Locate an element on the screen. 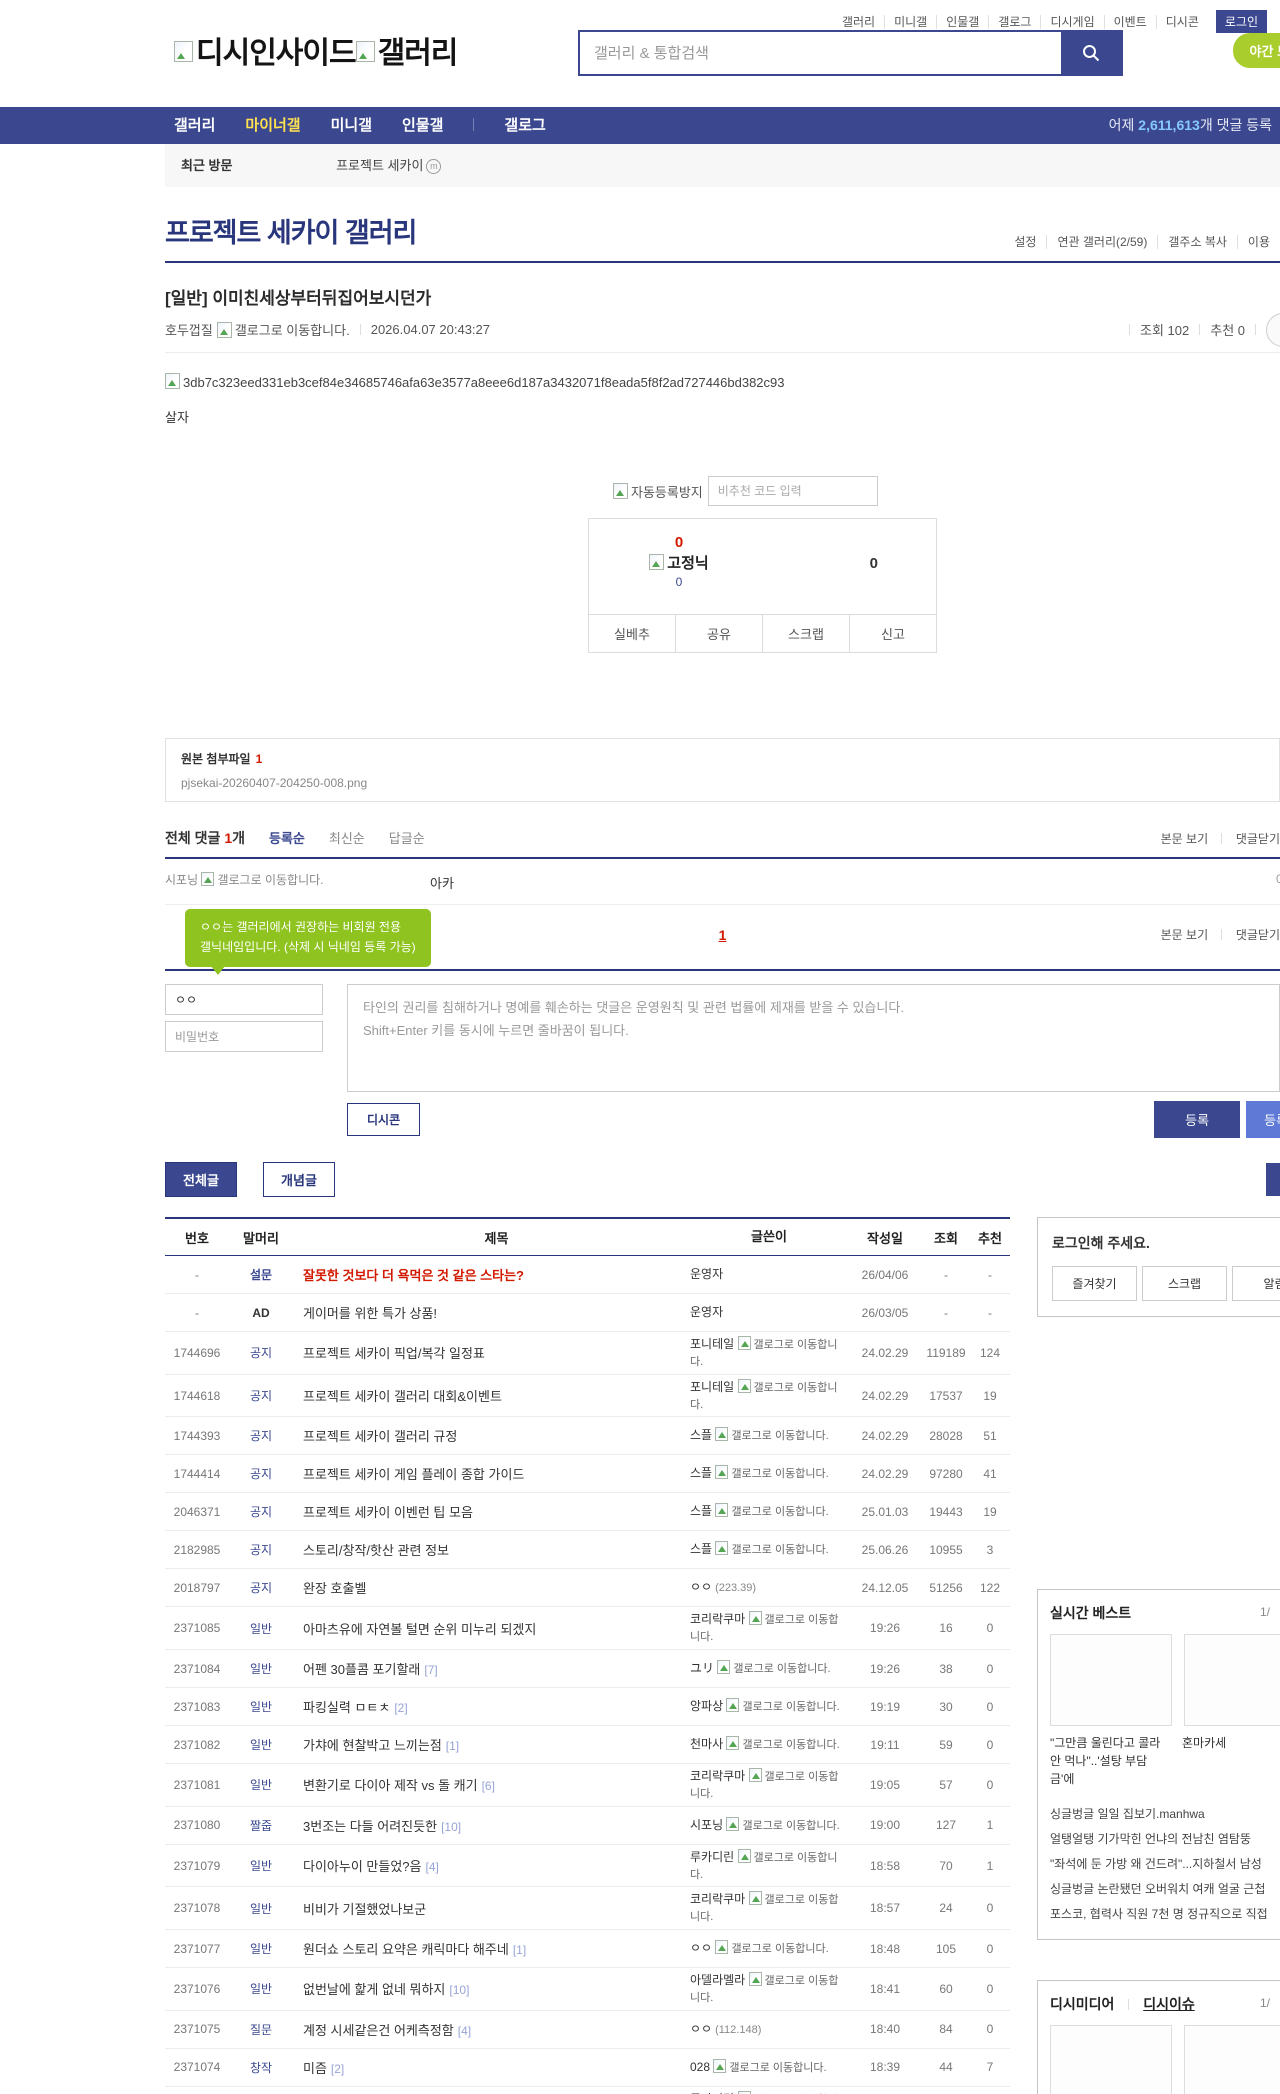 The height and width of the screenshot is (2094, 1280). post-title-link: 3번조는 다들 어려진듯한 is located at coordinates (370, 1826).